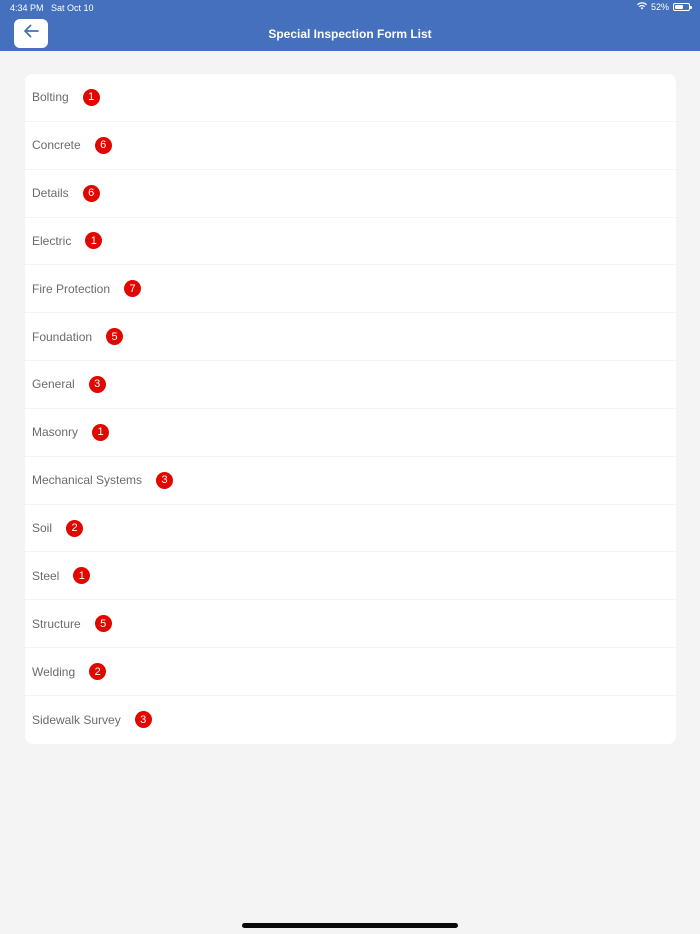  What do you see at coordinates (42, 528) in the screenshot?
I see `list-item-label: Soil` at bounding box center [42, 528].